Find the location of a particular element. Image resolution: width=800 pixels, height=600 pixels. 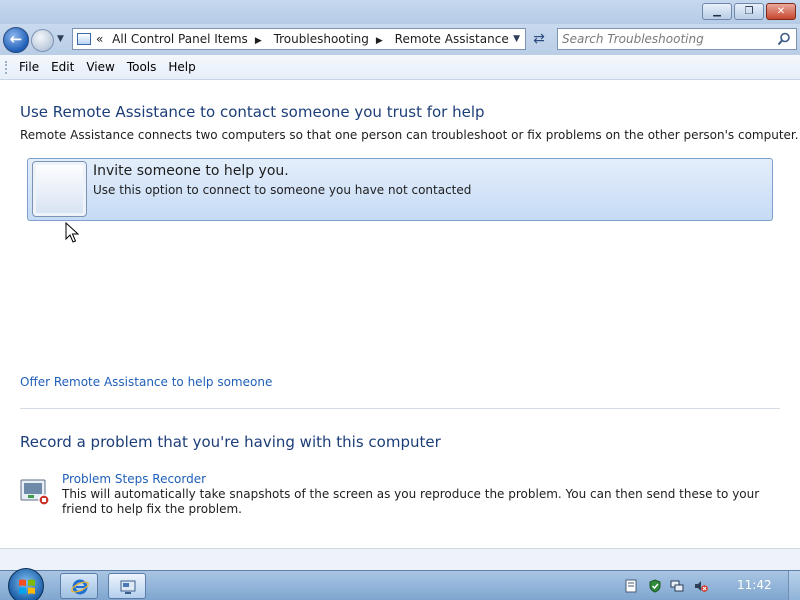

back-arrow-icon: ← is located at coordinates (16, 39).